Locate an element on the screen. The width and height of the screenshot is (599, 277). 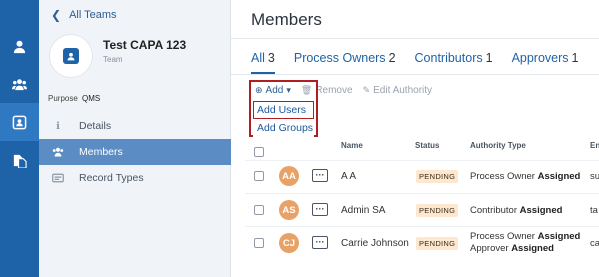
tab-label: All is located at coordinates (258, 58).